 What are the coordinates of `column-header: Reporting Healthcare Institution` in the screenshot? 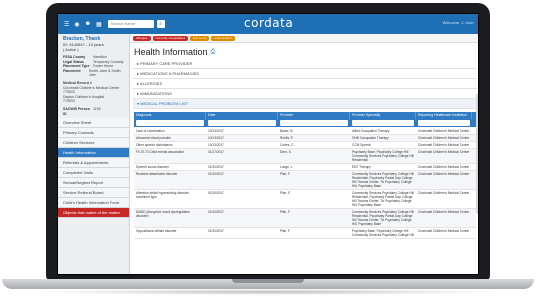 It's located at (444, 115).